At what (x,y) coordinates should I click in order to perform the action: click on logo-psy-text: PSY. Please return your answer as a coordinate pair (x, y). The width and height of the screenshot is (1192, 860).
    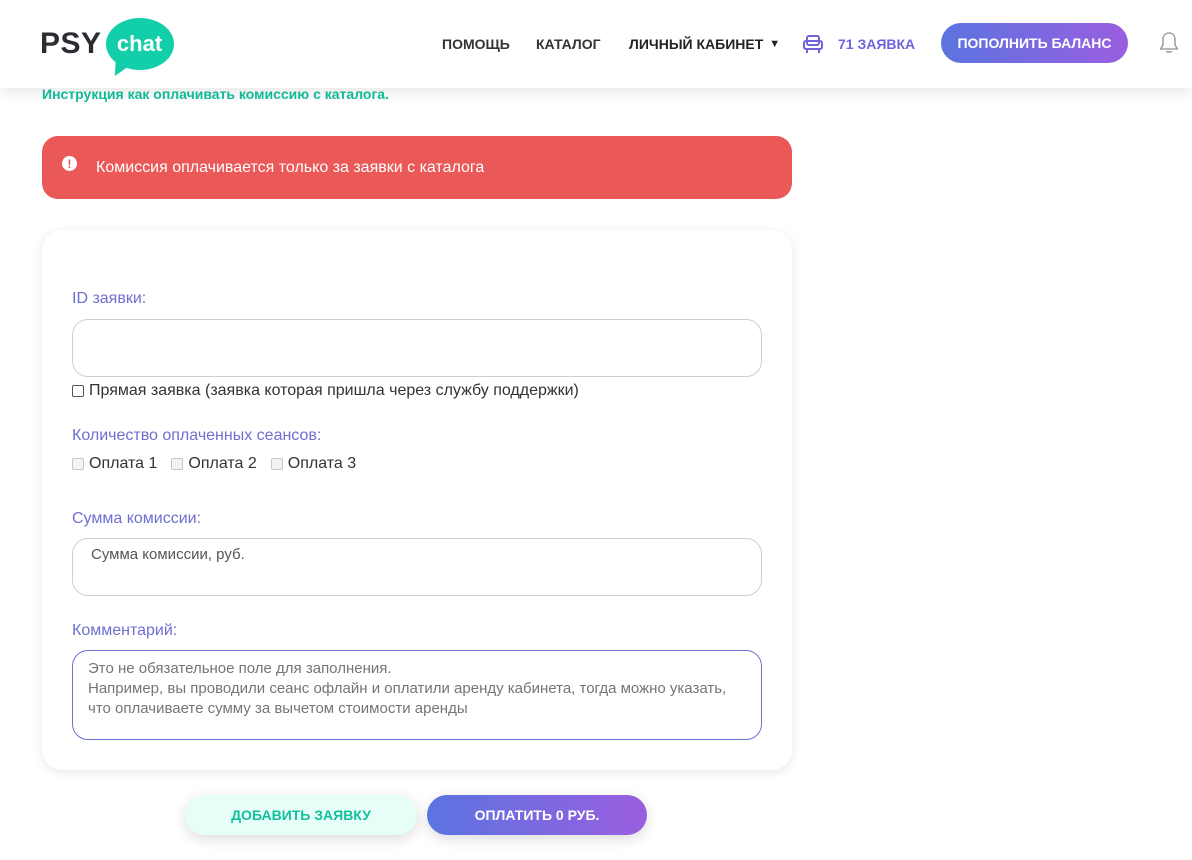
    Looking at the image, I should click on (71, 43).